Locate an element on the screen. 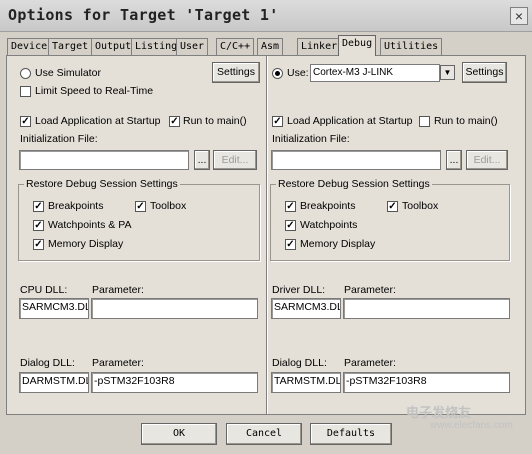 The width and height of the screenshot is (532, 454). right-dialog-dll-label: Dialog DLL: is located at coordinates (299, 363).